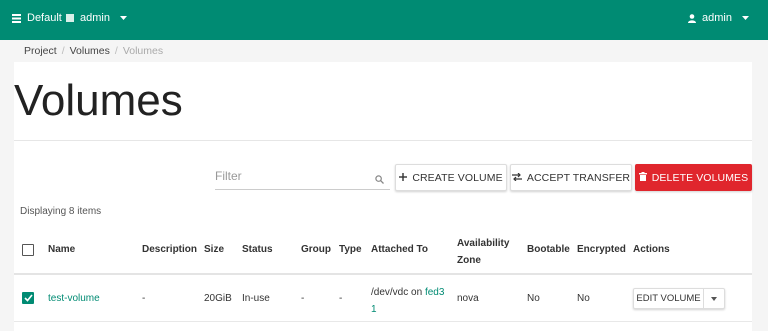 The image size is (768, 331). I want to click on row-actions-group: EDIT VOLUME, so click(679, 298).